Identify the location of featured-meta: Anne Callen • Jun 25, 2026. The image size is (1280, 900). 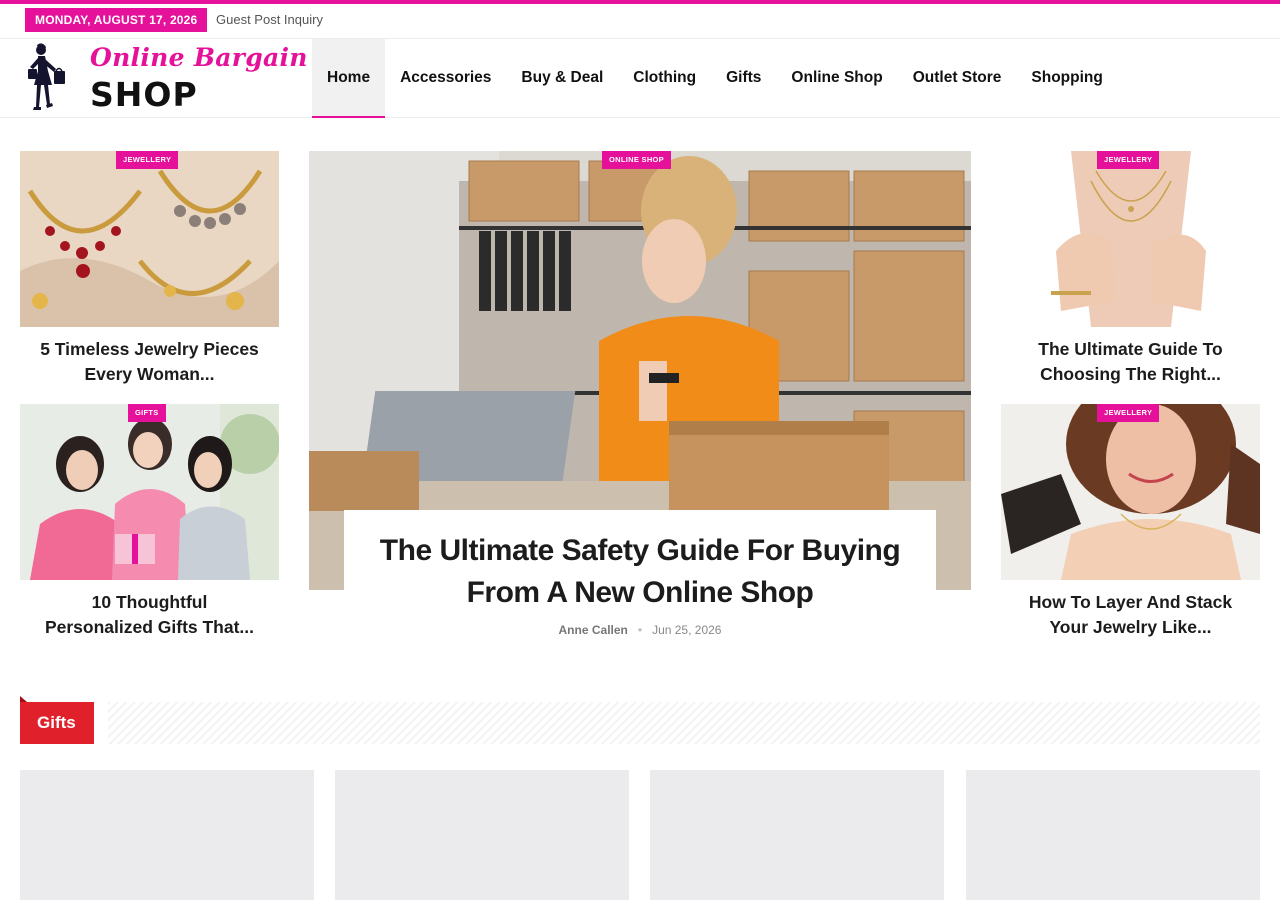
(640, 630).